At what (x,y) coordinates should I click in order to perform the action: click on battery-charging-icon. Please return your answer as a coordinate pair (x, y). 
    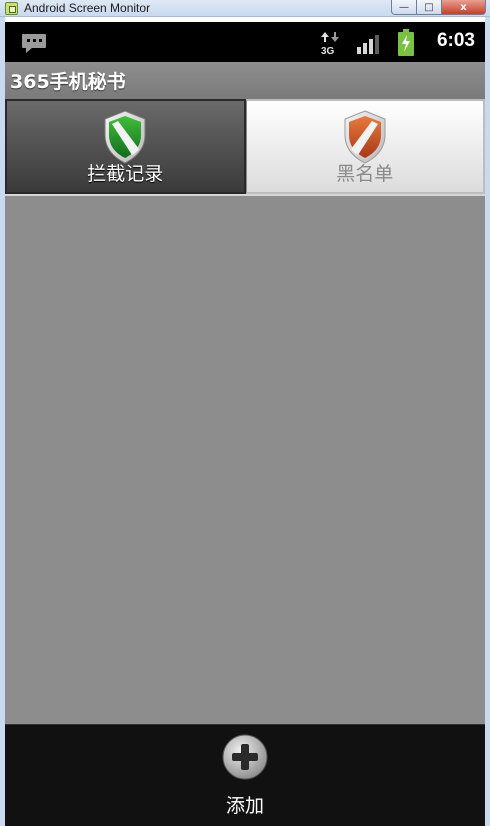
    Looking at the image, I should click on (406, 42).